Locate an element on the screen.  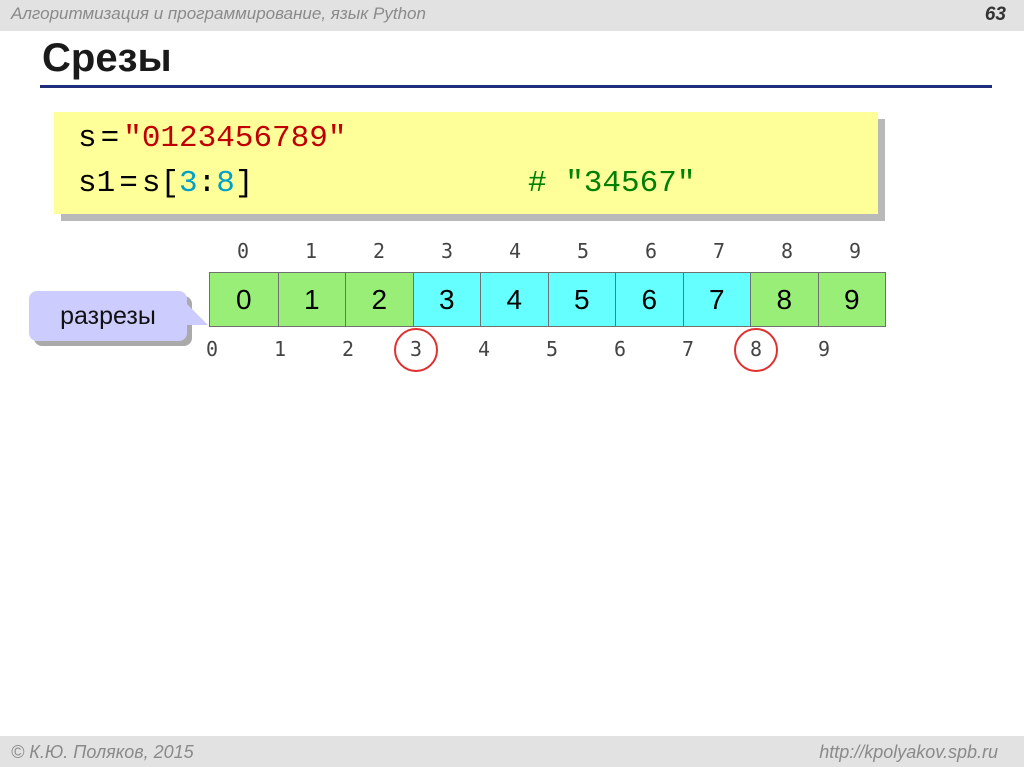
cut-index-label: 9 is located at coordinates (824, 349).